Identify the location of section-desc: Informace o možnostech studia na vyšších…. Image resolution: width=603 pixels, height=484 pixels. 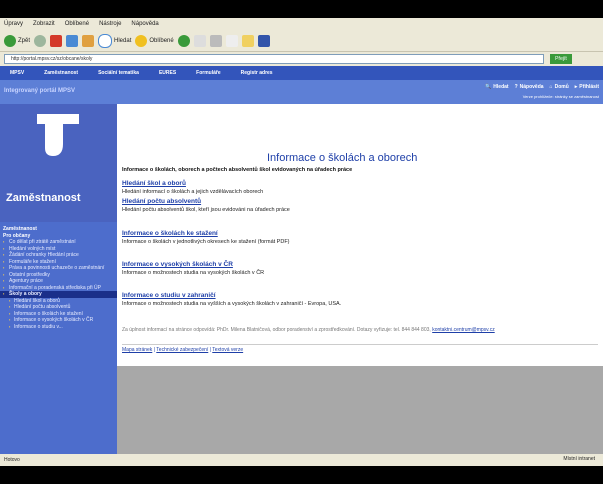
(232, 304).